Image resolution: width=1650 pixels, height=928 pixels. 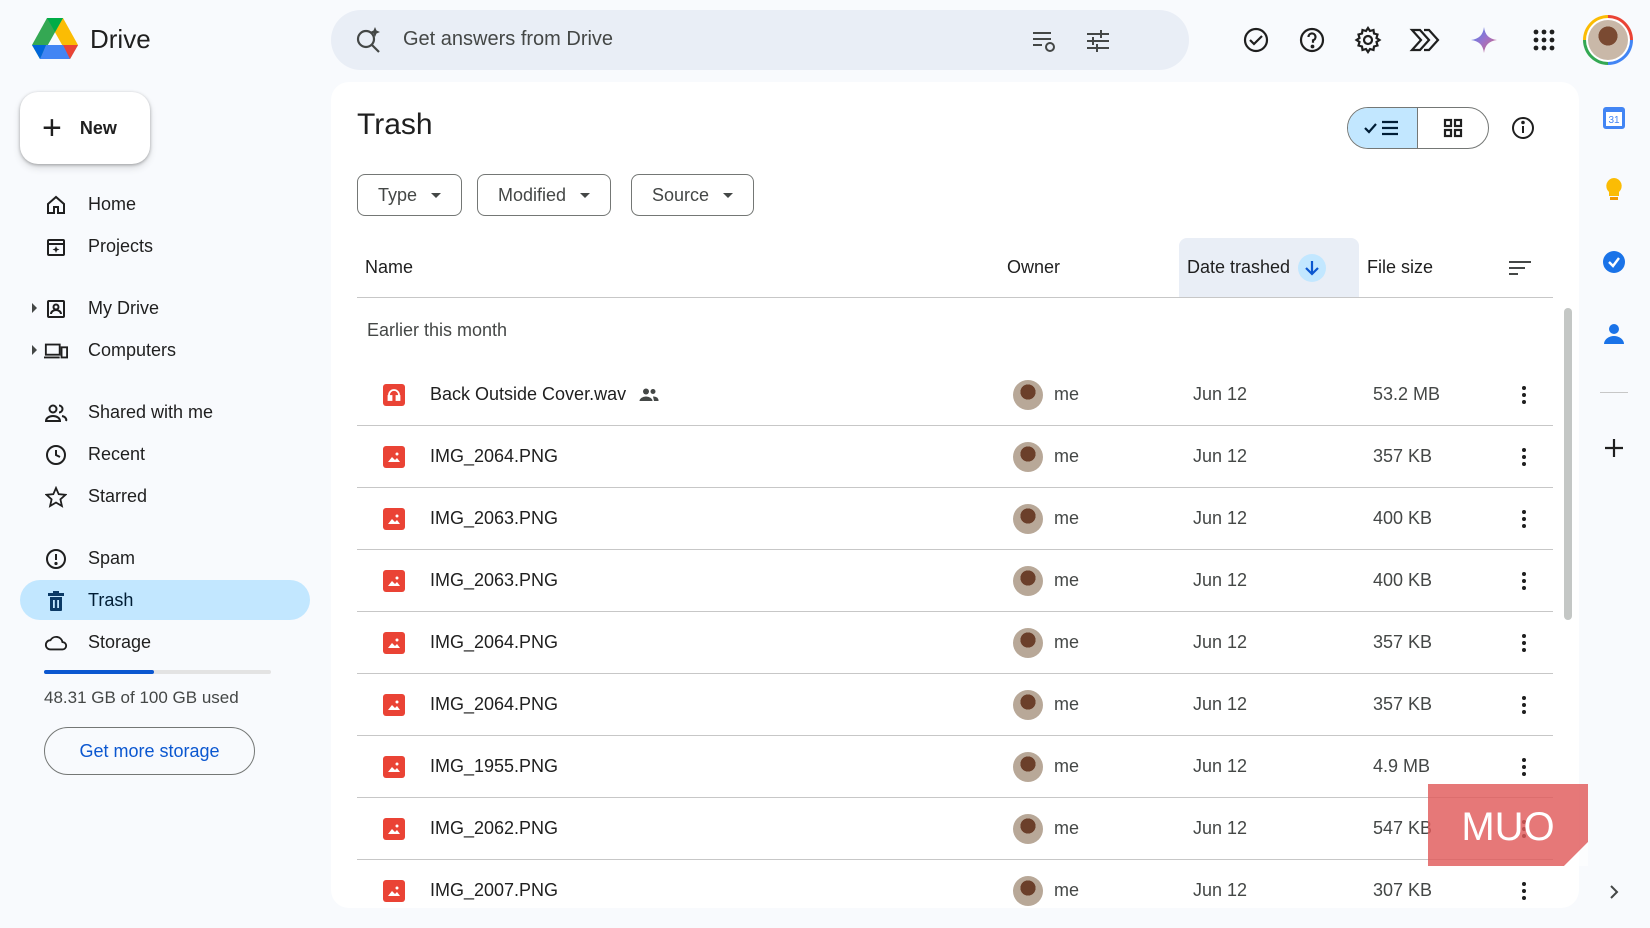 I want to click on sidebar-item-storage: Storage, so click(x=165, y=642).